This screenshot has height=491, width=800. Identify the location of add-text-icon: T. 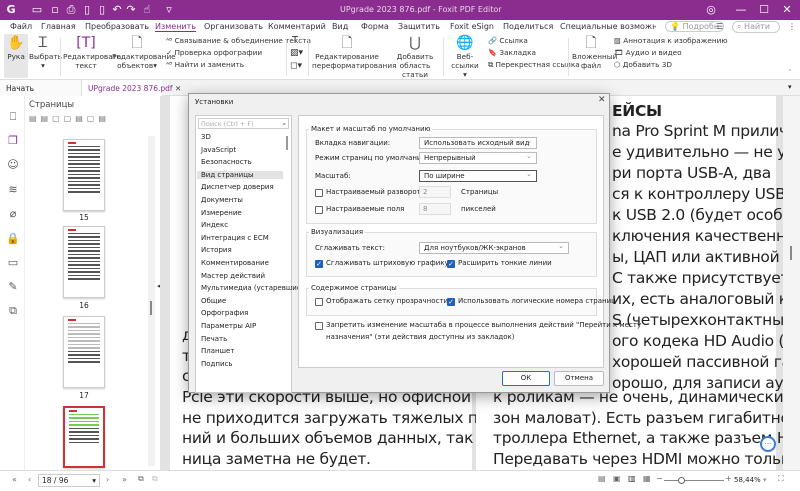
(295, 40).